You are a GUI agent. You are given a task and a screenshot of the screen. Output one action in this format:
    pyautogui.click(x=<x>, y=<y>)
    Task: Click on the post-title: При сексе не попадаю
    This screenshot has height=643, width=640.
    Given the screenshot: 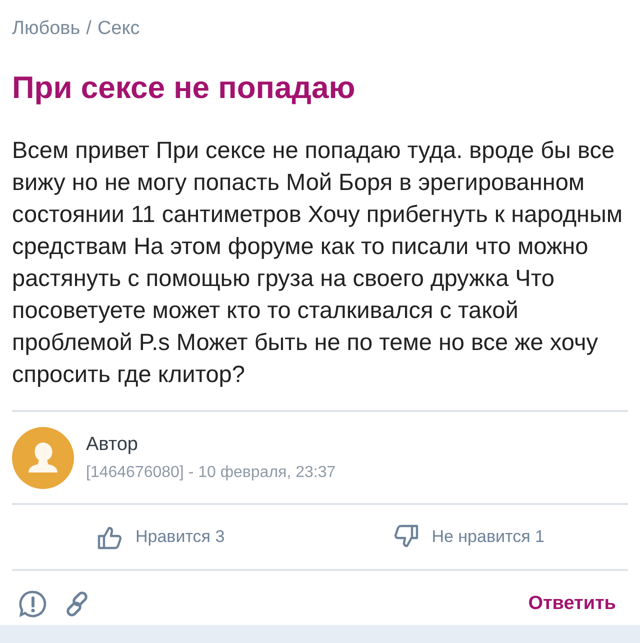 What is the action you would take?
    pyautogui.click(x=184, y=88)
    